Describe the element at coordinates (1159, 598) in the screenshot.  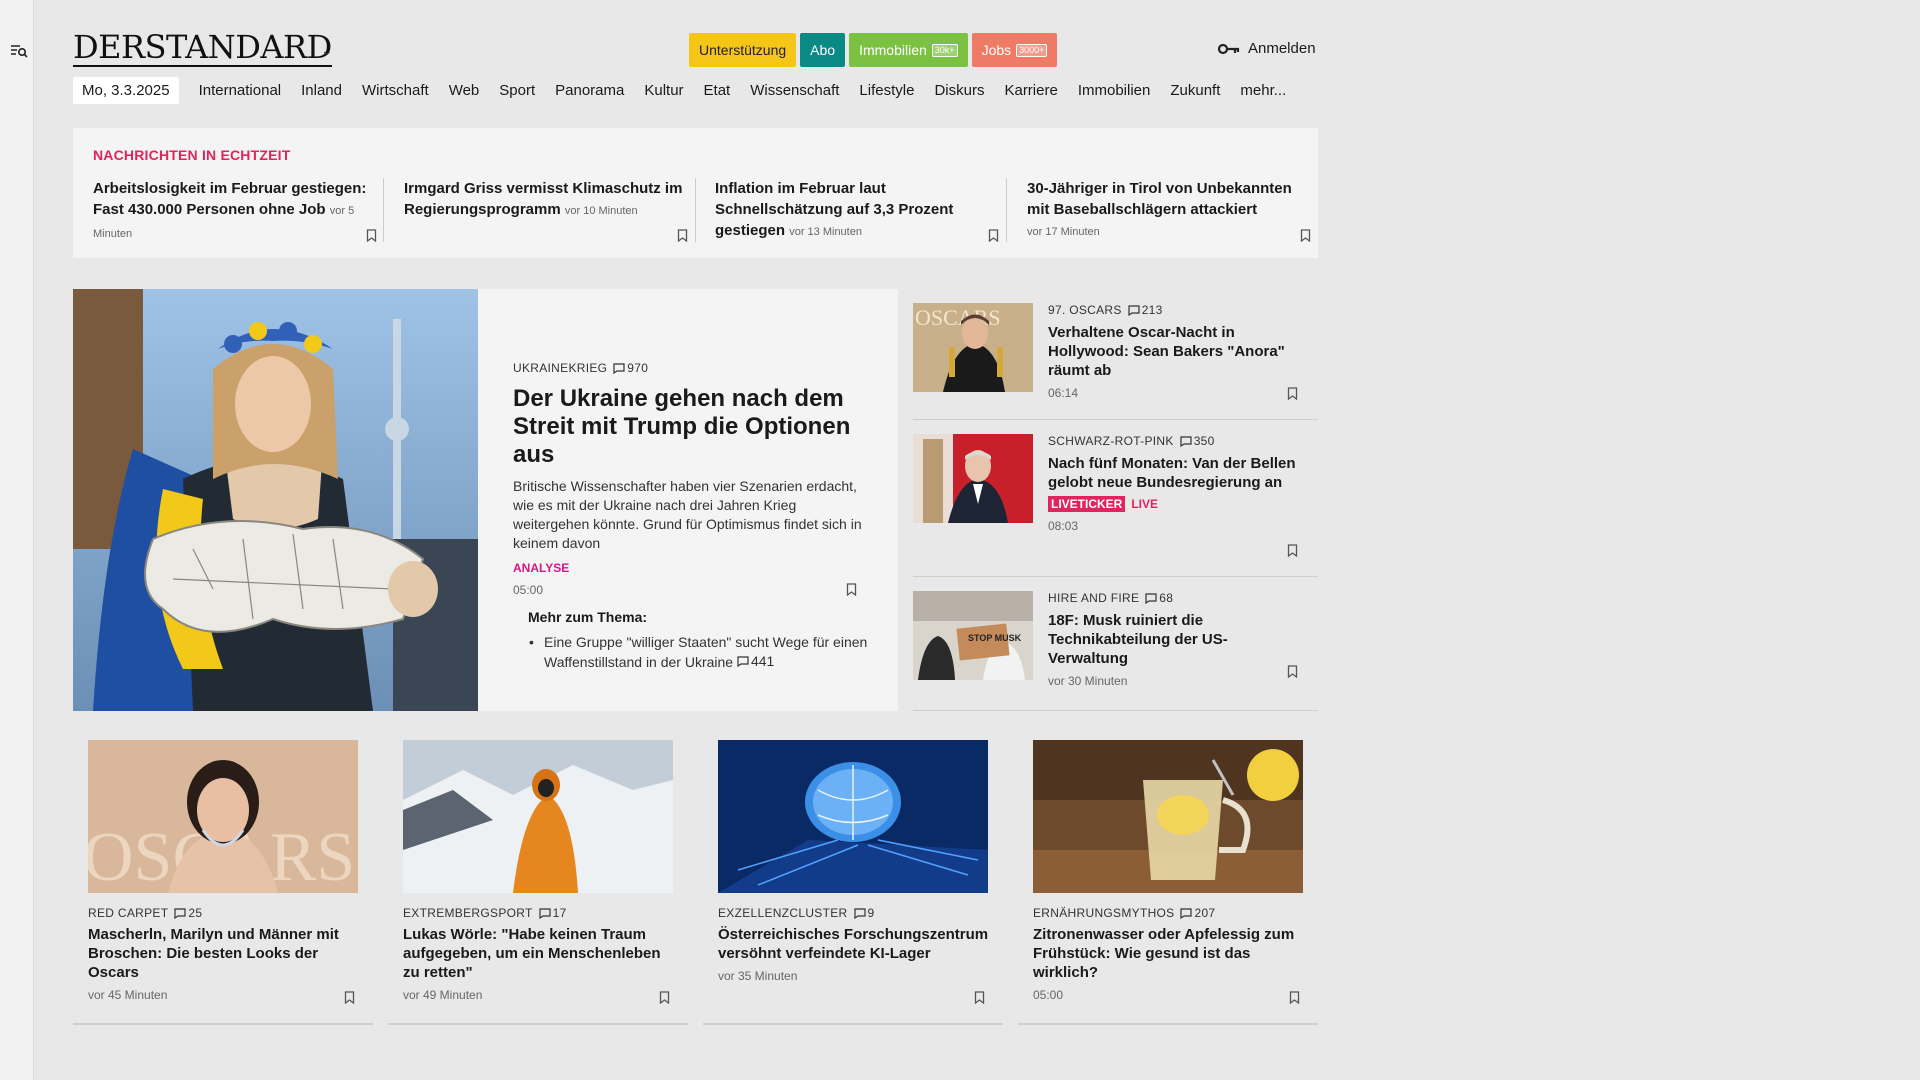
I see `comment-count: 68` at that location.